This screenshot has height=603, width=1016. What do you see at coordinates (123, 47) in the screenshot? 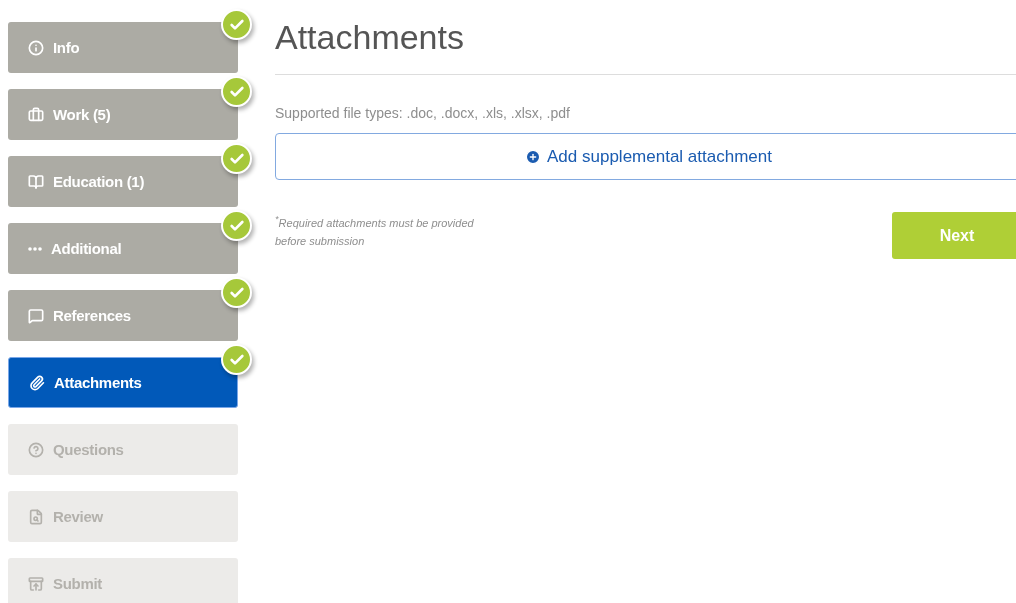
I see `step-tab: Info` at bounding box center [123, 47].